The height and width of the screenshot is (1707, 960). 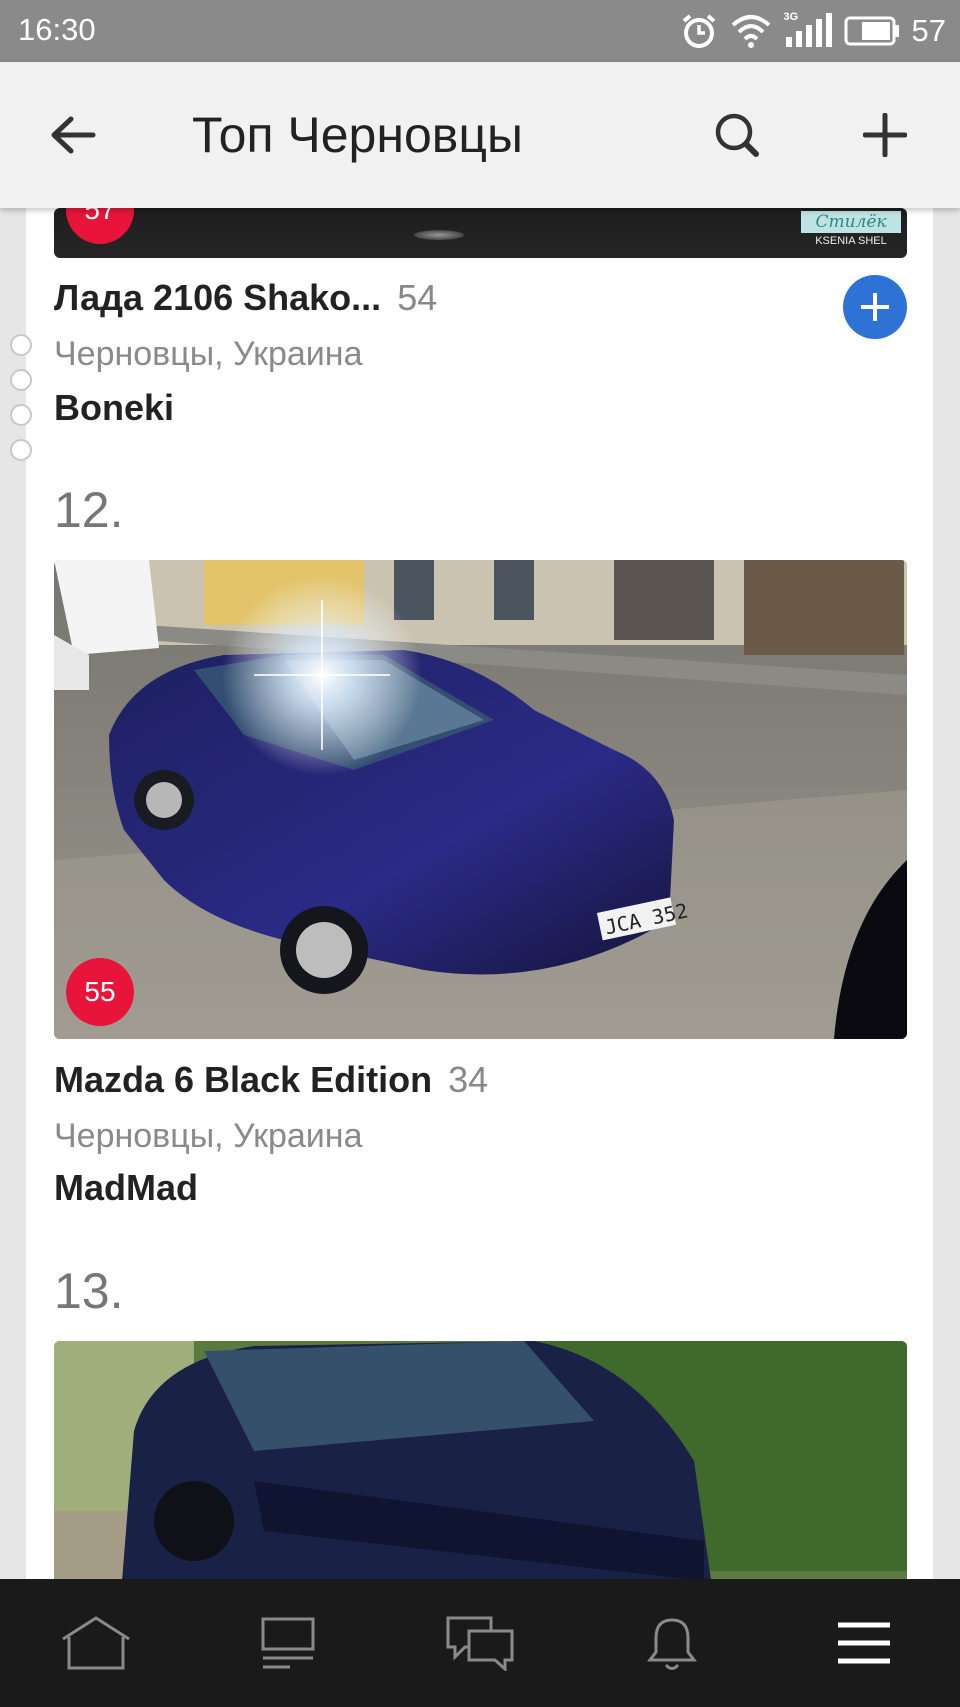 I want to click on car-name: Лада 2106 Shako... 54, so click(x=245, y=298).